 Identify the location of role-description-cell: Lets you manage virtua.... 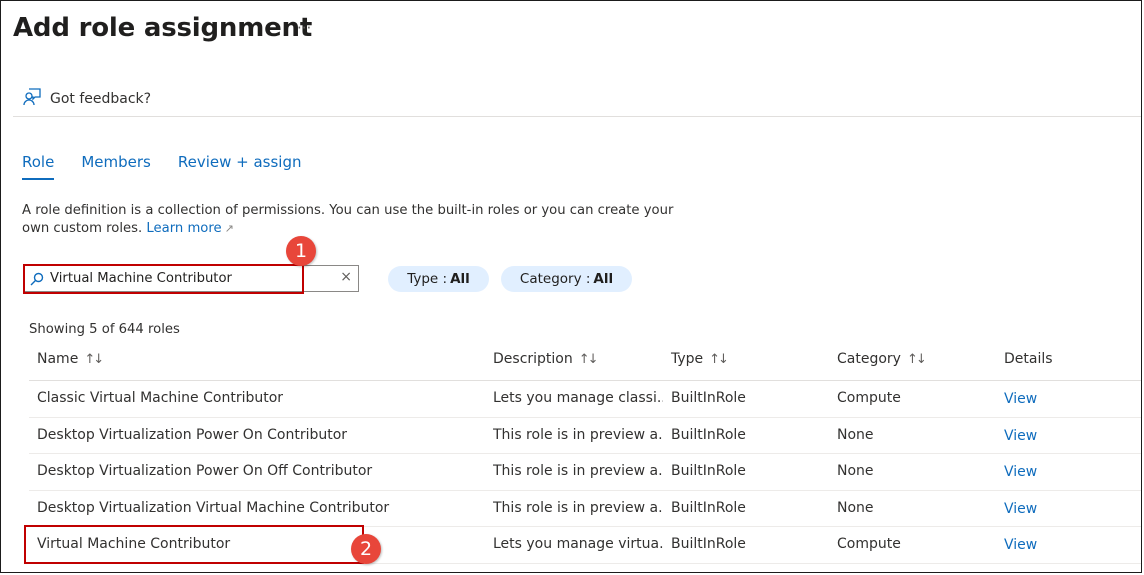
(578, 544).